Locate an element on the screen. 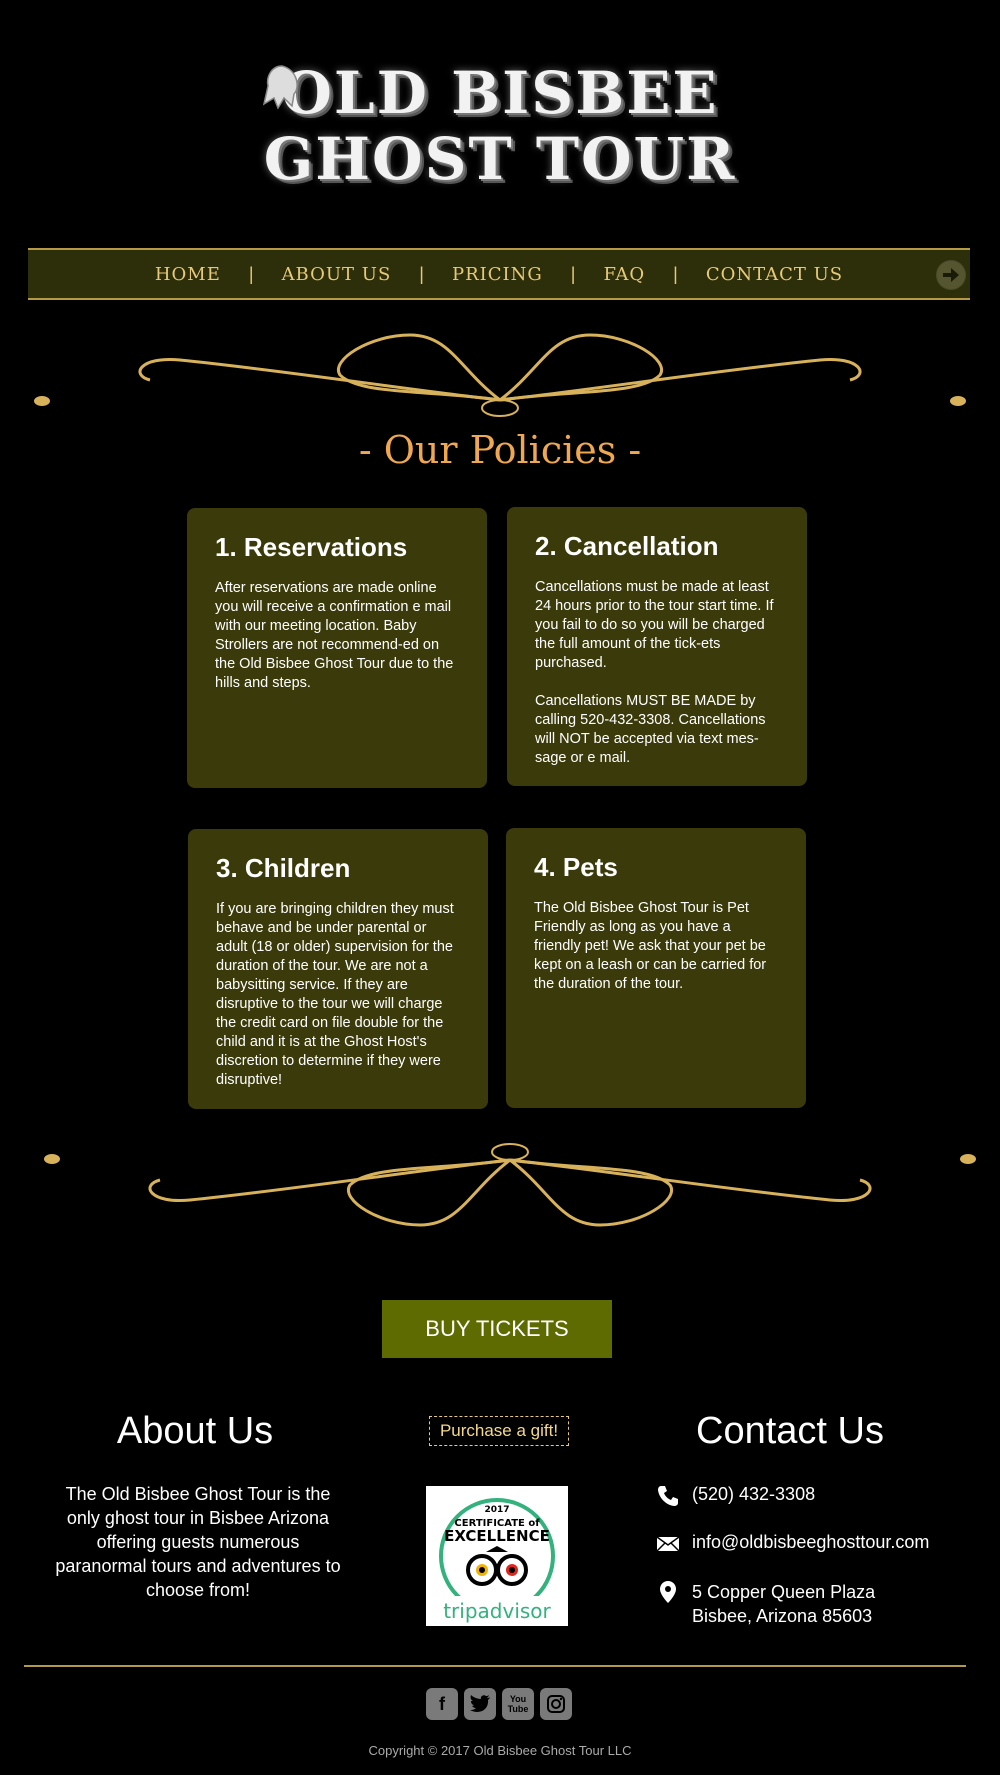 This screenshot has height=1775, width=1000. twitter-icon is located at coordinates (480, 1704).